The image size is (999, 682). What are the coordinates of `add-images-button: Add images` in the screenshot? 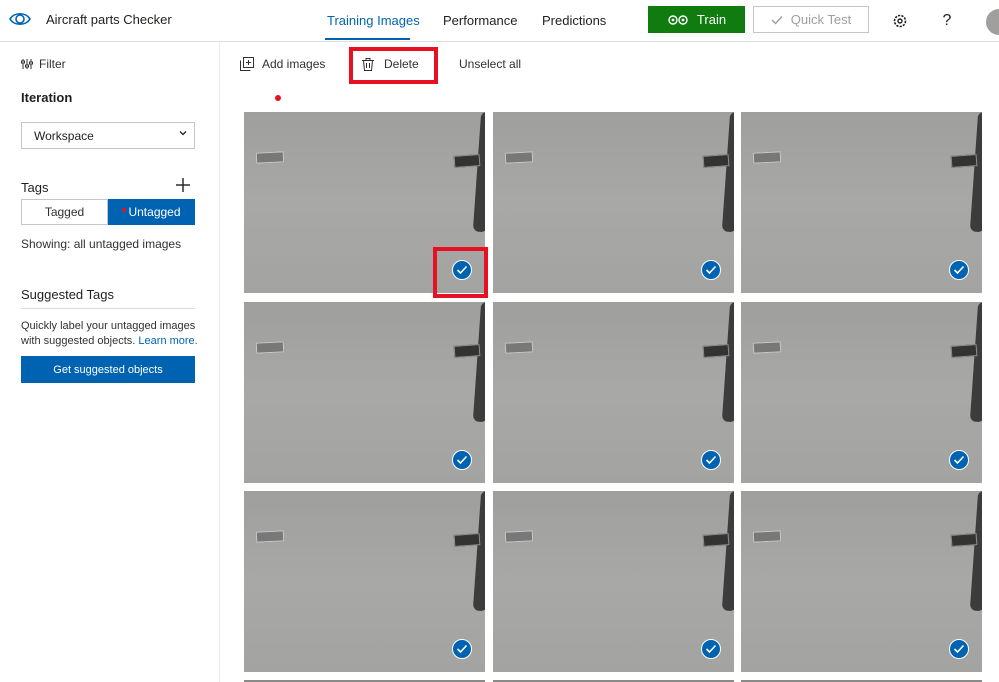 It's located at (282, 64).